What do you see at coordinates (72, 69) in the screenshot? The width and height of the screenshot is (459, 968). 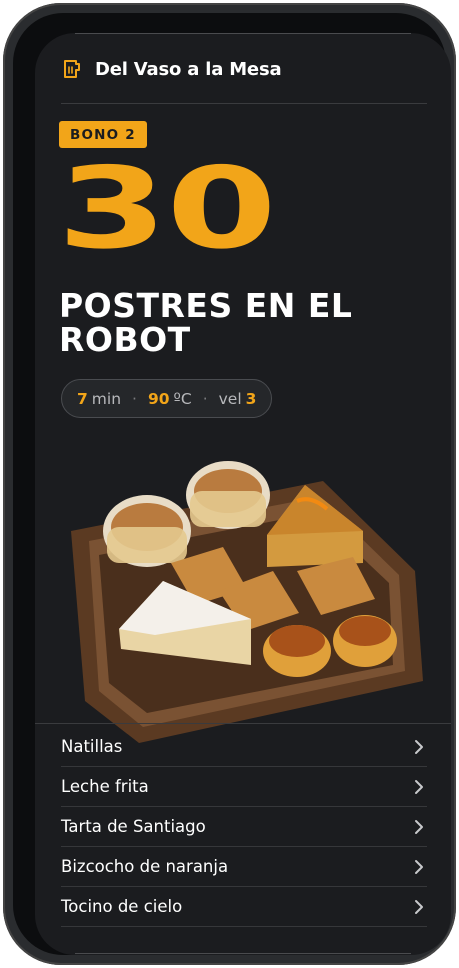 I see `cup-utensils-icon` at bounding box center [72, 69].